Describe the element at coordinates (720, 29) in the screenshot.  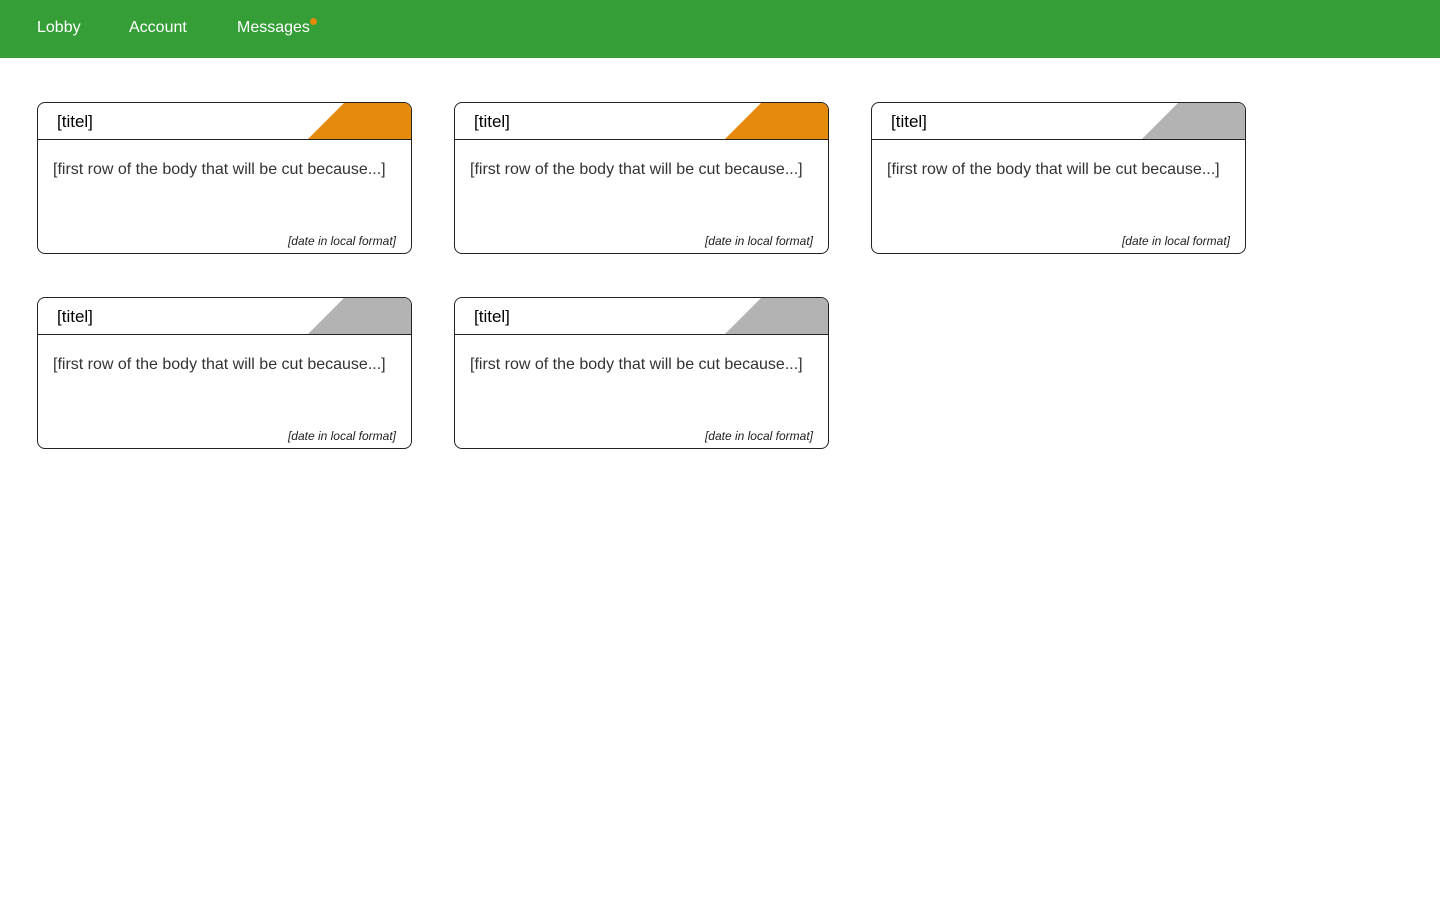
I see `top-nav-bar: Lobby Account Messages` at that location.